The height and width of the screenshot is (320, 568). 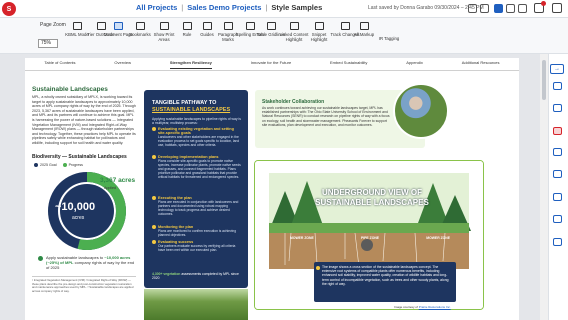 I want to click on comment-page-icon, so click(x=118, y=26).